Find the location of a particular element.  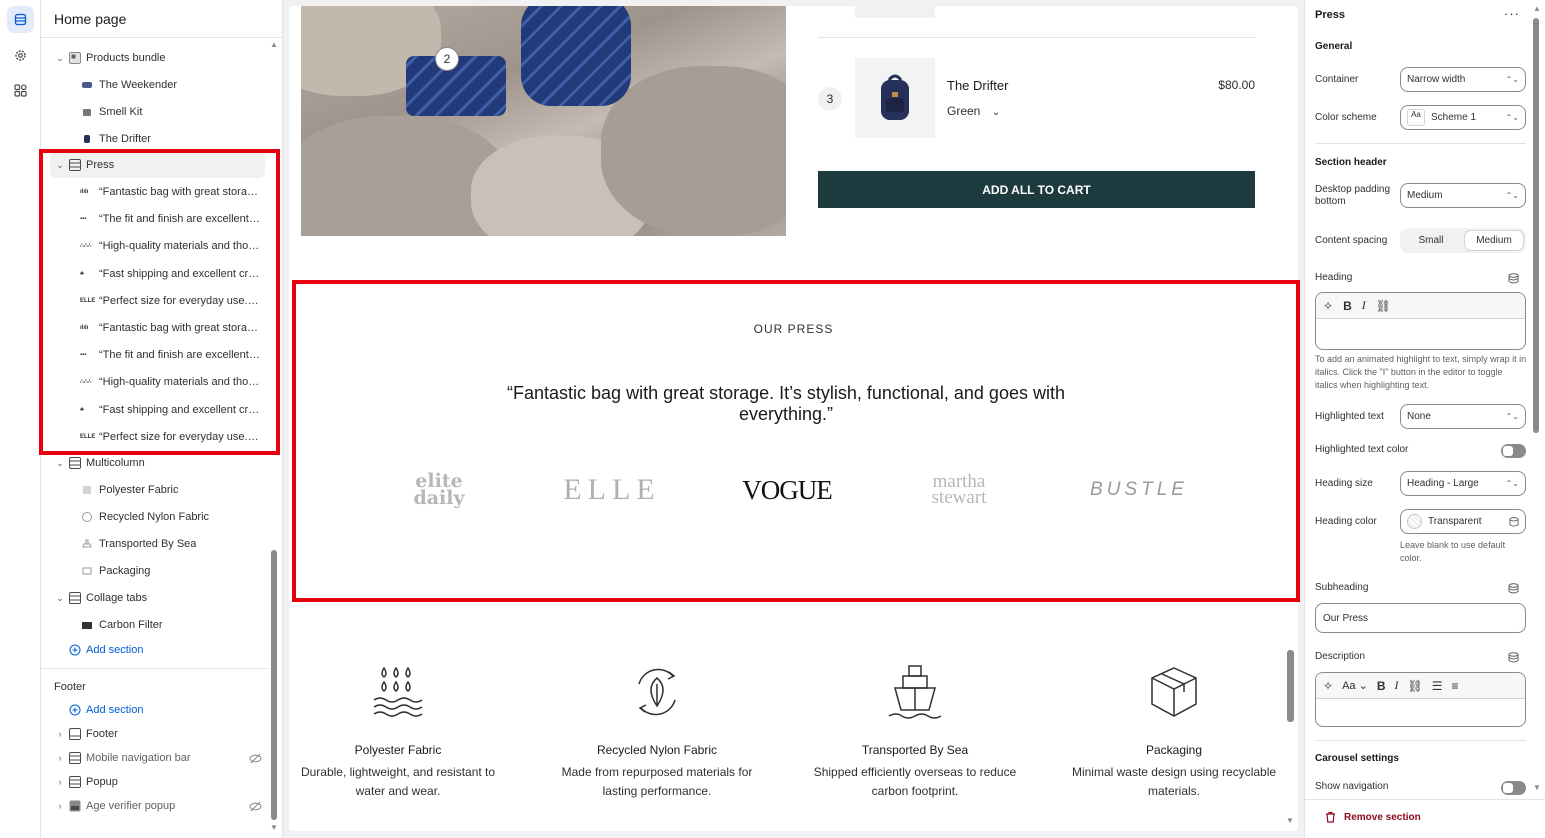

add-all-to-cart-button: ADD ALL TO CART is located at coordinates (1036, 189).